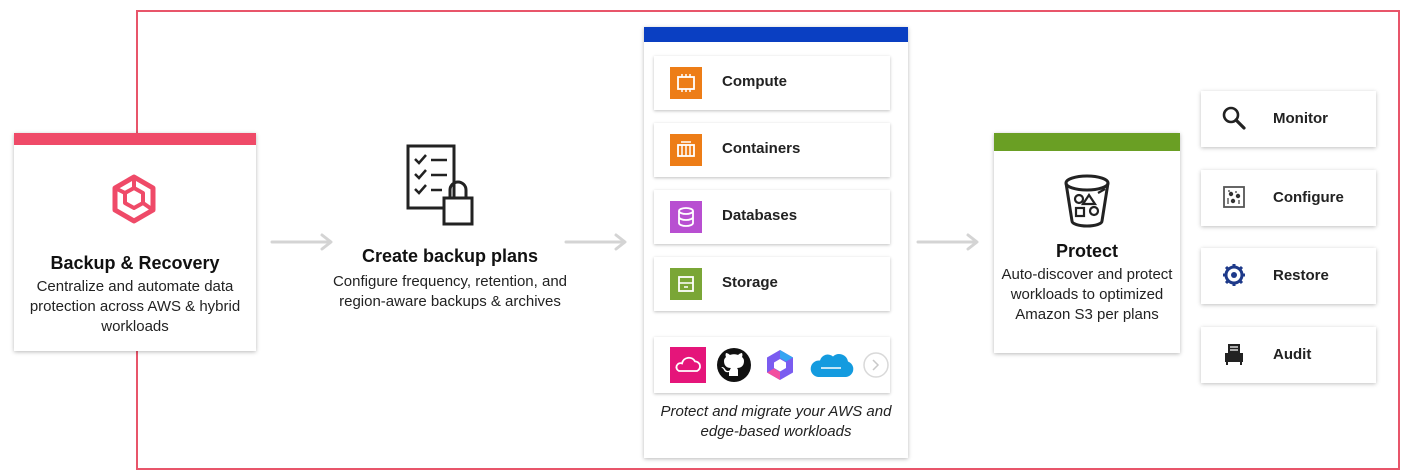  I want to click on checklist-lock-icon, so click(440, 185).